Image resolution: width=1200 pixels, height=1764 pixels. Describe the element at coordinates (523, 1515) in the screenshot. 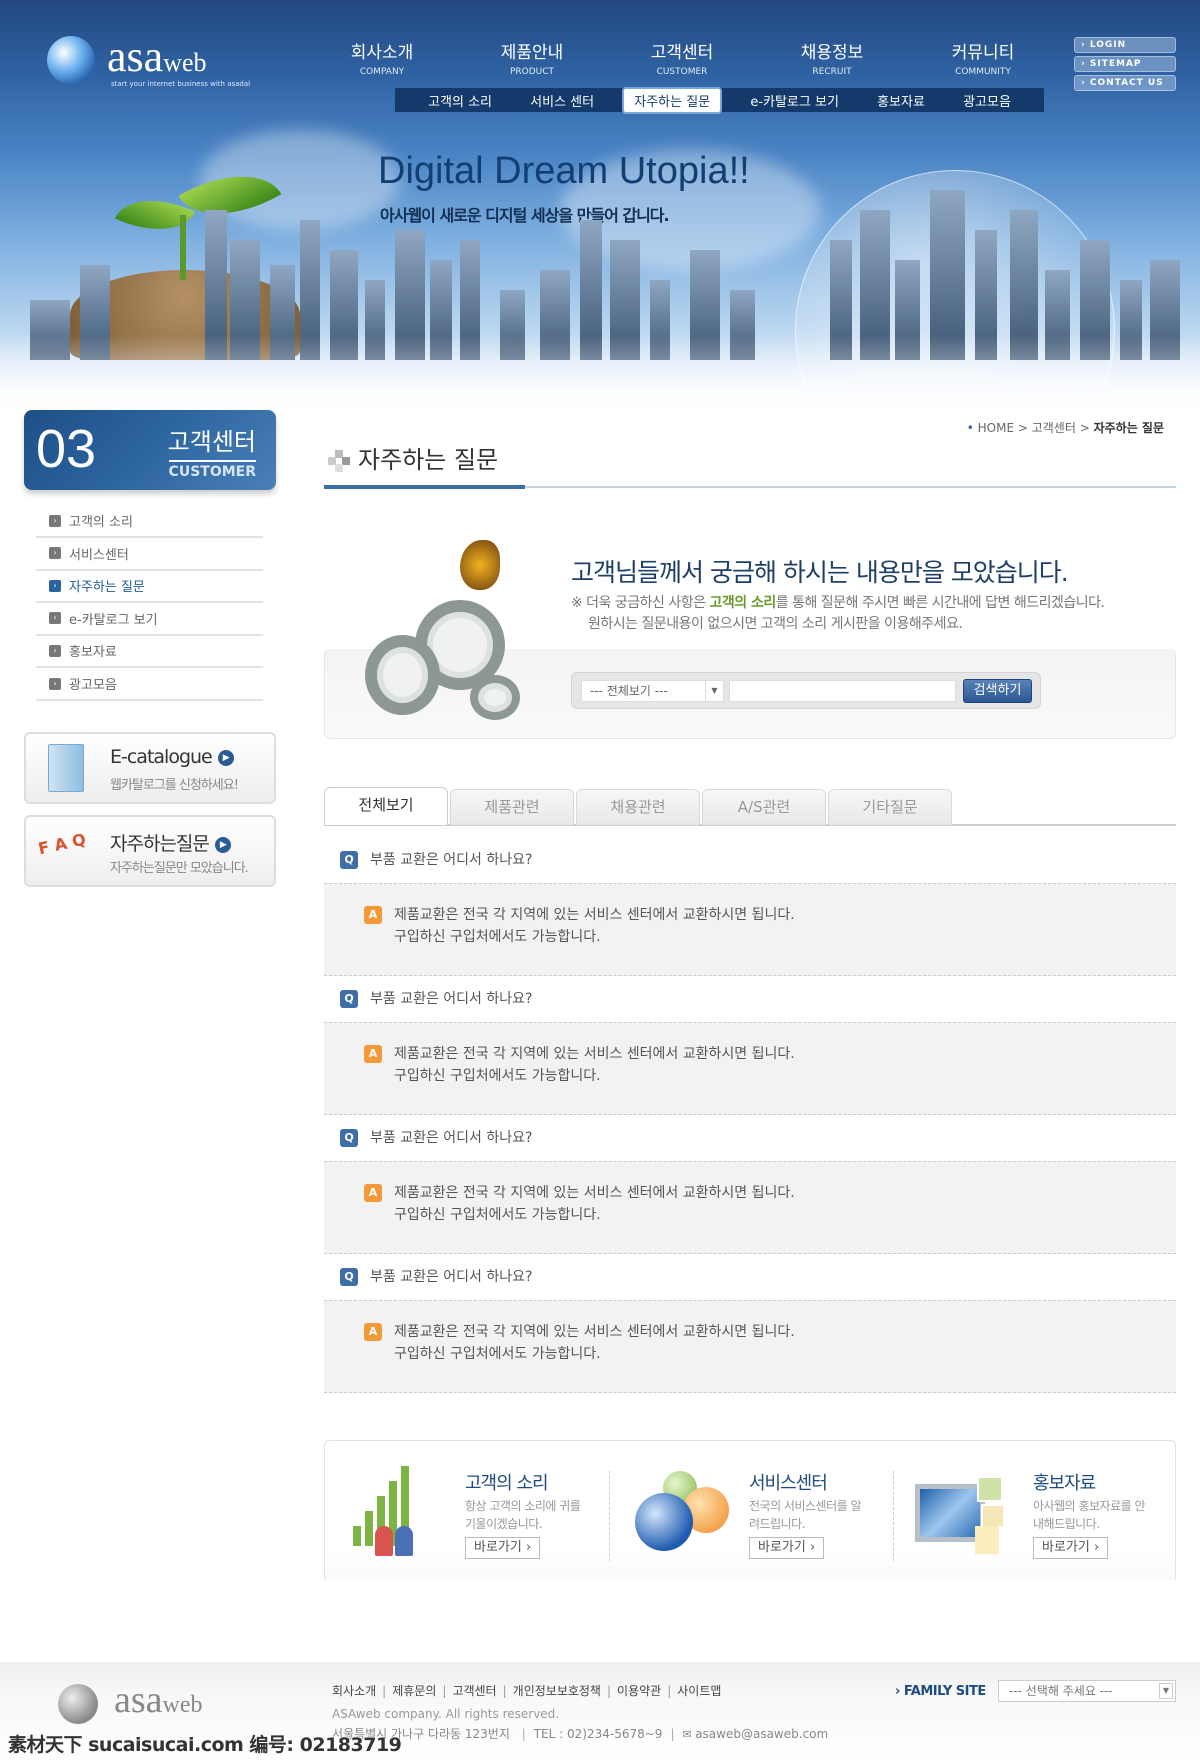

I see `banner-desc: 항상 고객의 소리에 귀를 기울이겠습니다.` at that location.